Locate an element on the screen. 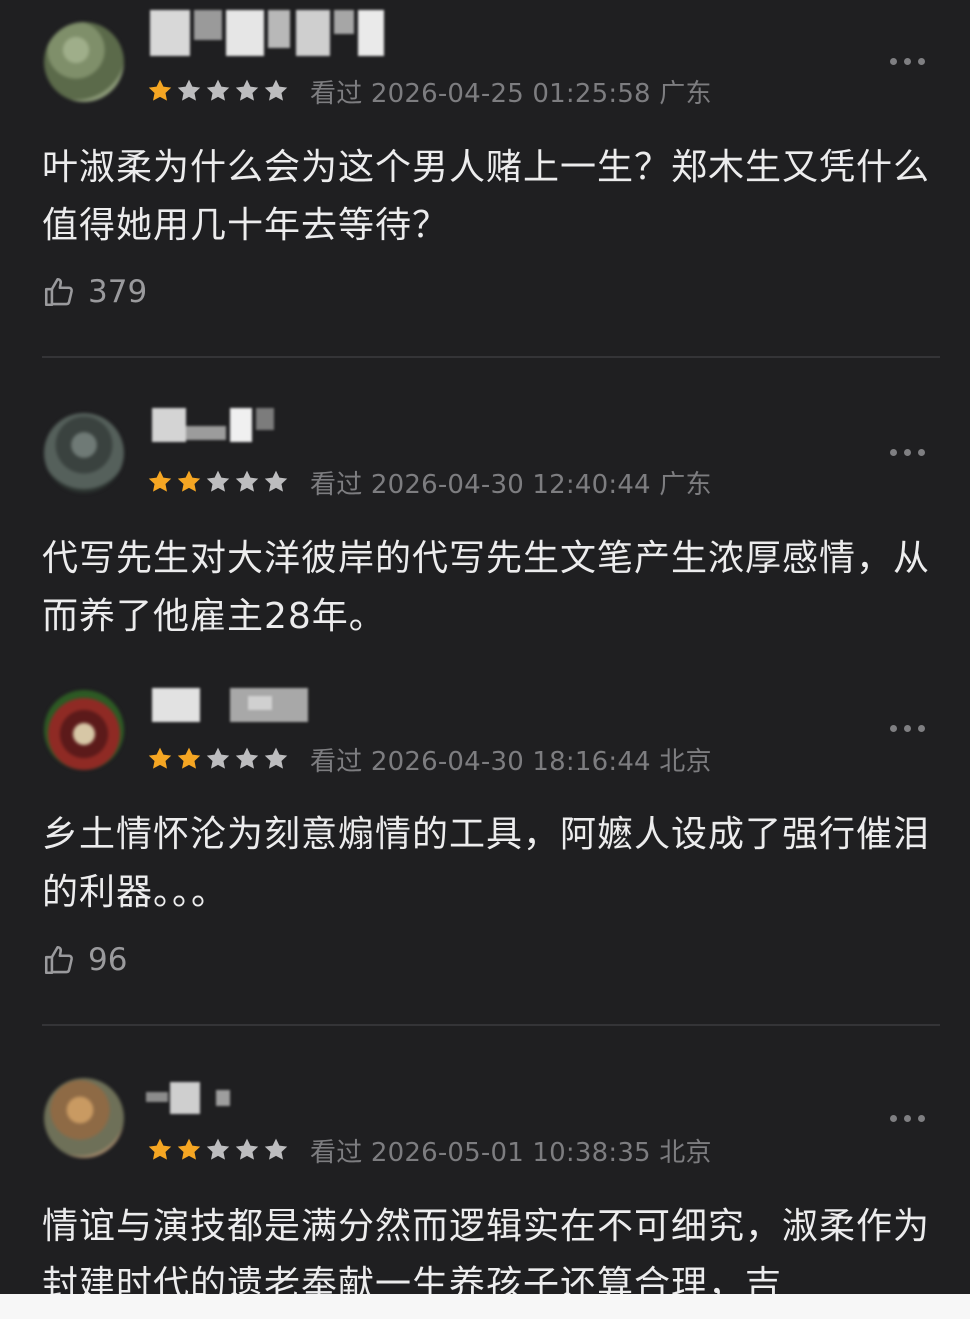  review-text: 乡土情怀沦为刻意煽情的工具，阿嬷人设成了强行催泪的利器。。。 is located at coordinates (486, 863).